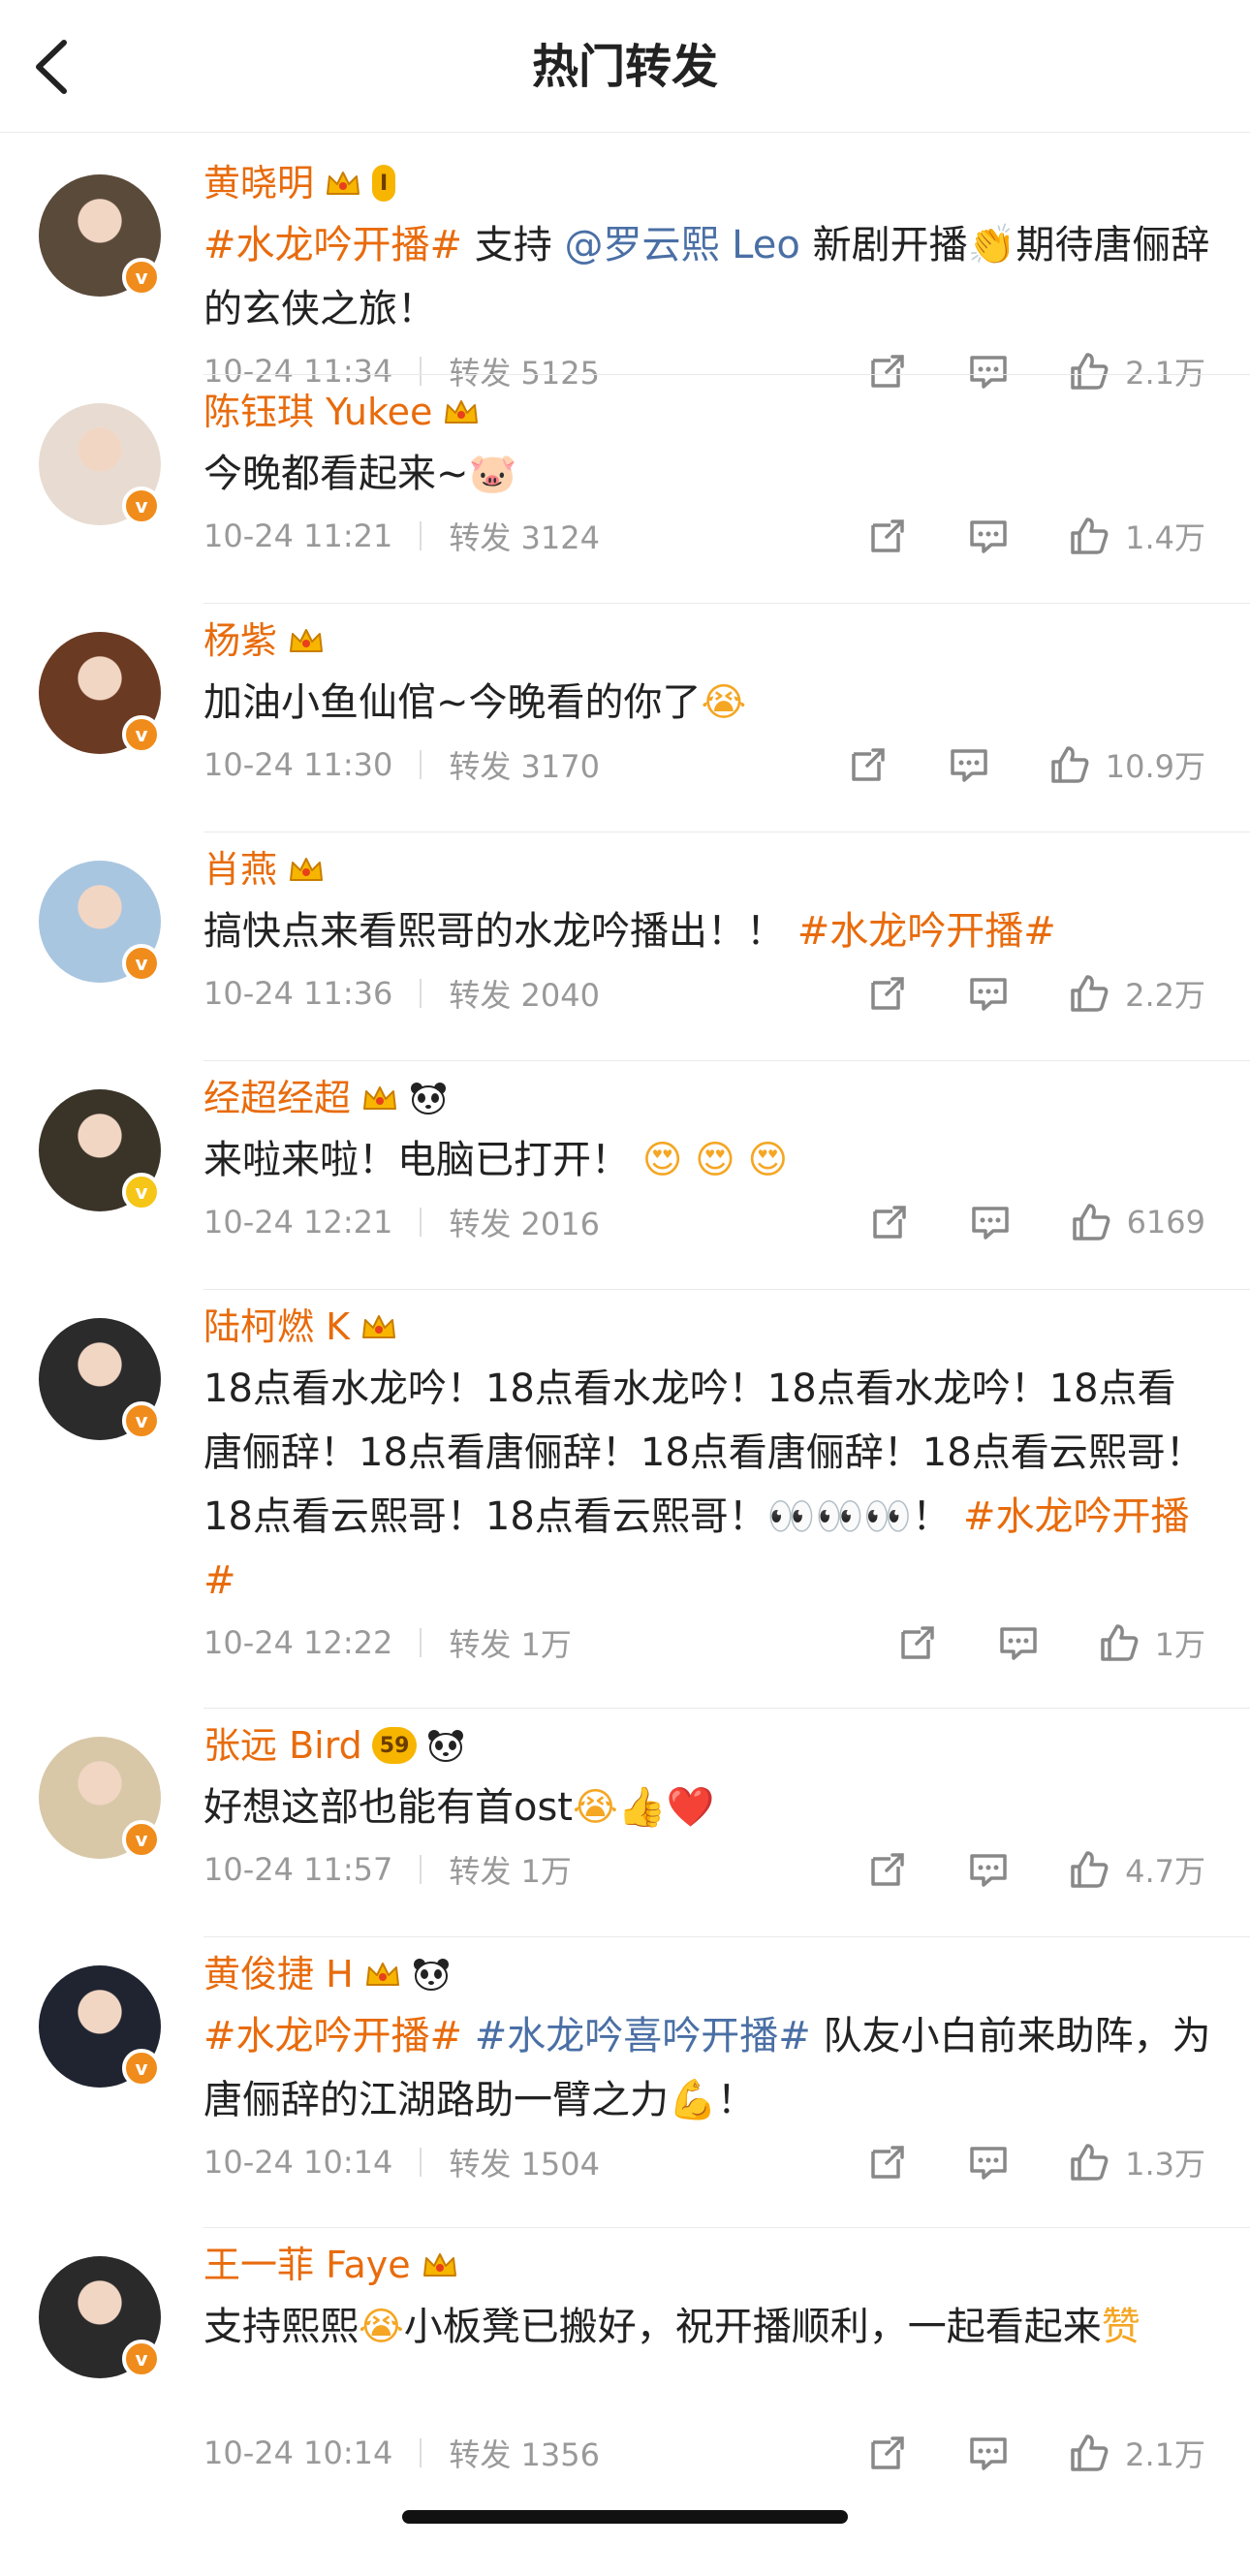 This screenshot has width=1250, height=2576. I want to click on like-count: 1万, so click(1180, 1642).